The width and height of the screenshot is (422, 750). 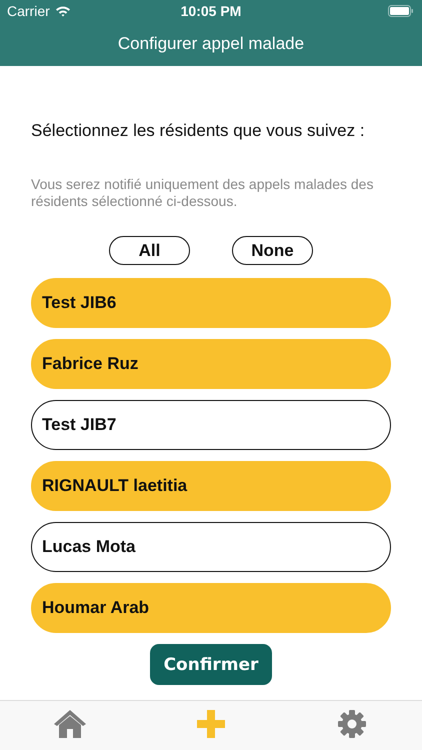 I want to click on wifi-icon, so click(x=62, y=11).